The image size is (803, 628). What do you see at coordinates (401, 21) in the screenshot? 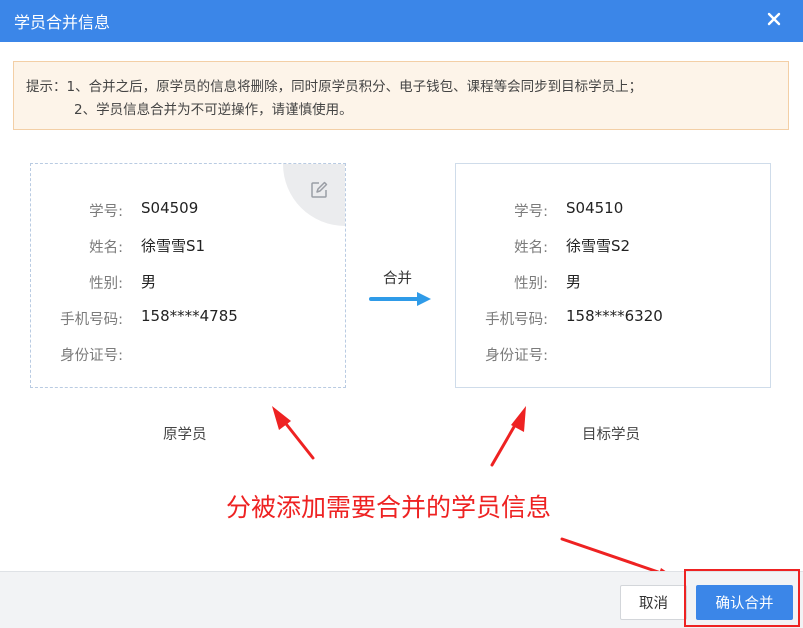
I see `dialog-header: 学员合并信息` at bounding box center [401, 21].